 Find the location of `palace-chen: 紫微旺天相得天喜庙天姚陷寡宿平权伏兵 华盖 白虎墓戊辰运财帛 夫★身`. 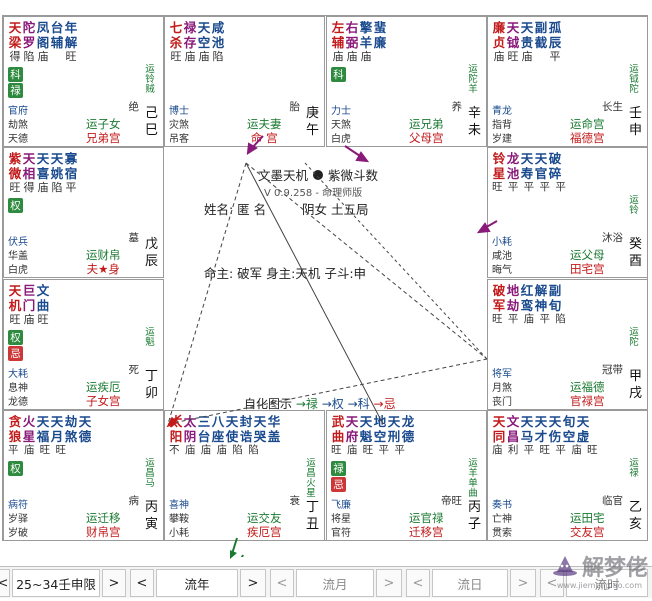

palace-chen: 紫微旺天相得天喜庙天姚陷寡宿平权伏兵 华盖 白虎墓戊辰运财帛 夫★身 is located at coordinates (83, 212).